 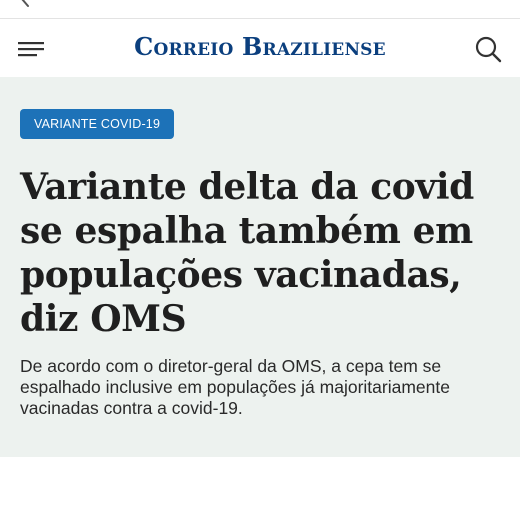 I want to click on search-icon, so click(x=488, y=49).